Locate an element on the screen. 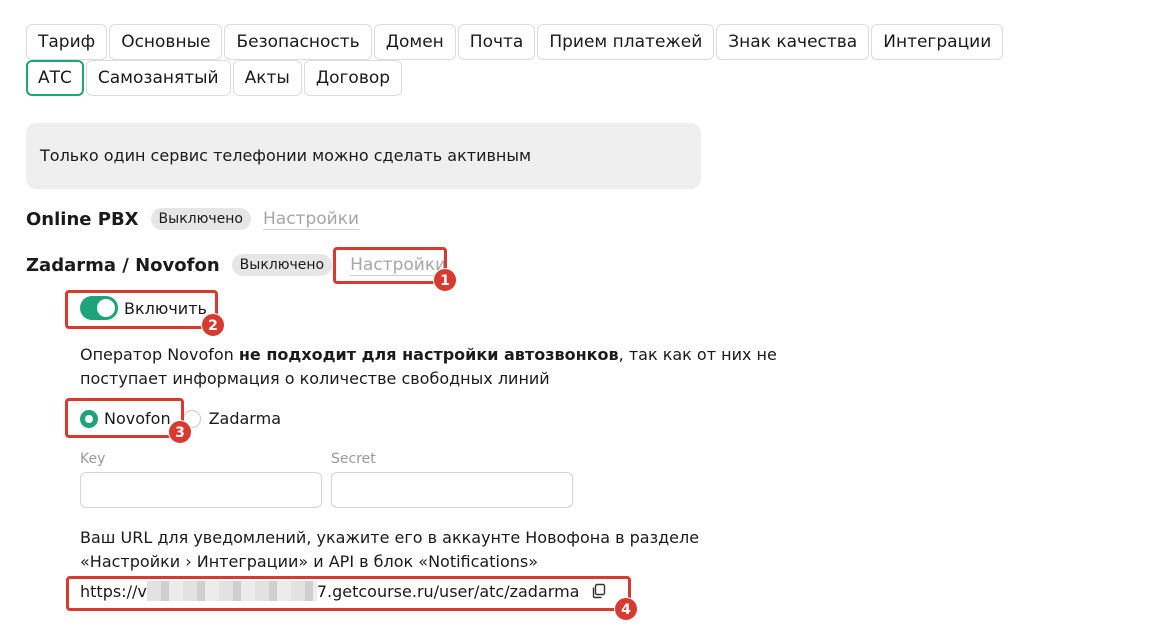 The image size is (1155, 627). note-bold-text: не подходит для настройки автозвонков is located at coordinates (428, 354).